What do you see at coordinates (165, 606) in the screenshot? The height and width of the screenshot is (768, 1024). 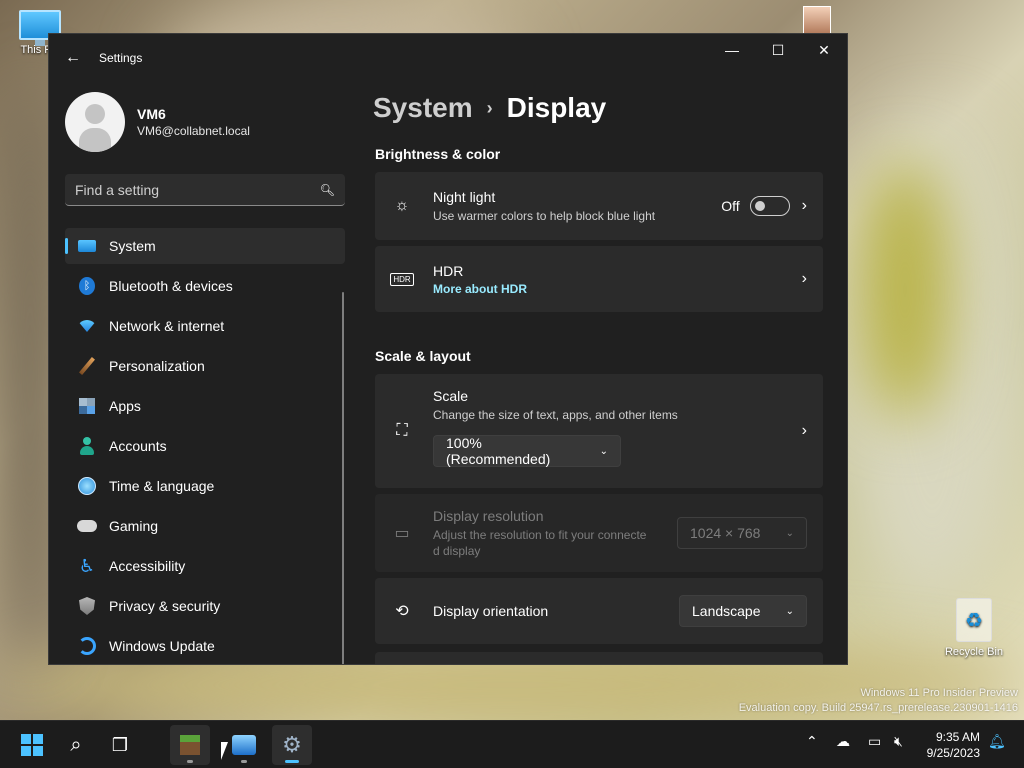 I see `sidebar-item-label: Privacy & security` at bounding box center [165, 606].